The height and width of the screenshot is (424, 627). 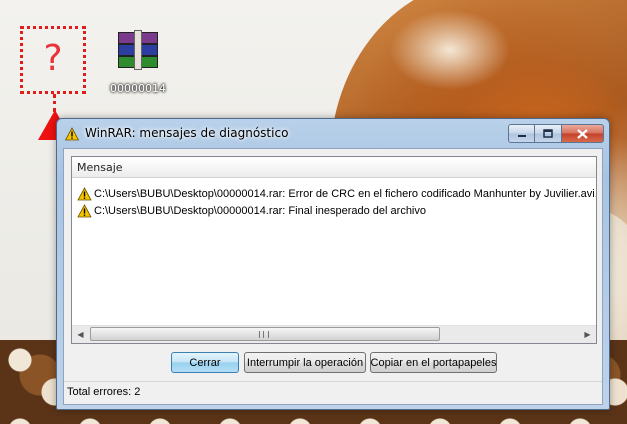 What do you see at coordinates (433, 362) in the screenshot?
I see `copy-to-clipboard-button: Copiar en el portapapeles` at bounding box center [433, 362].